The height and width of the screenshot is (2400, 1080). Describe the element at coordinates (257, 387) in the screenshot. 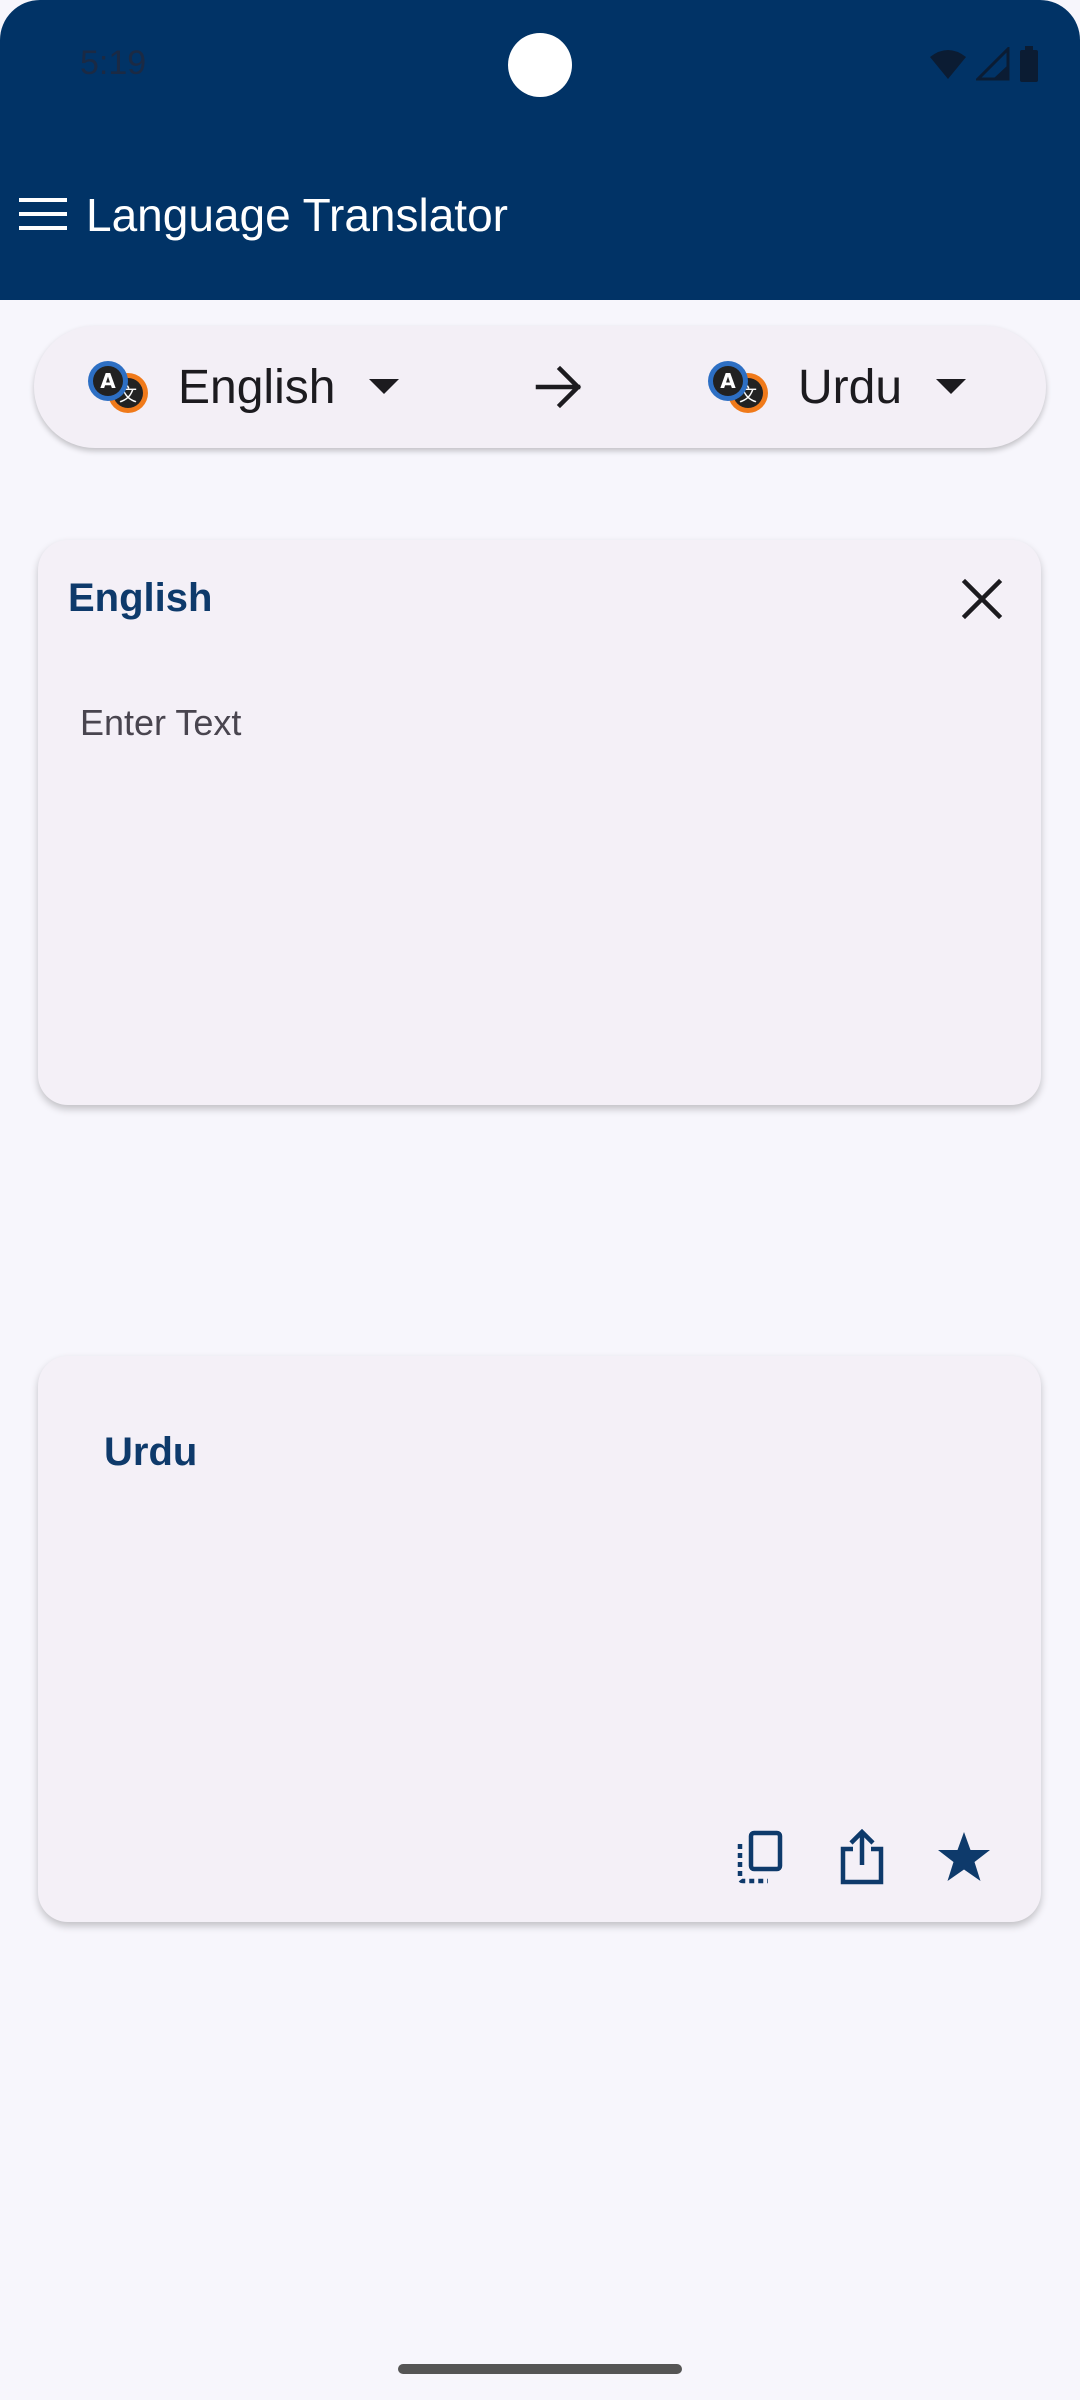

I see `source-language-label: English` at that location.